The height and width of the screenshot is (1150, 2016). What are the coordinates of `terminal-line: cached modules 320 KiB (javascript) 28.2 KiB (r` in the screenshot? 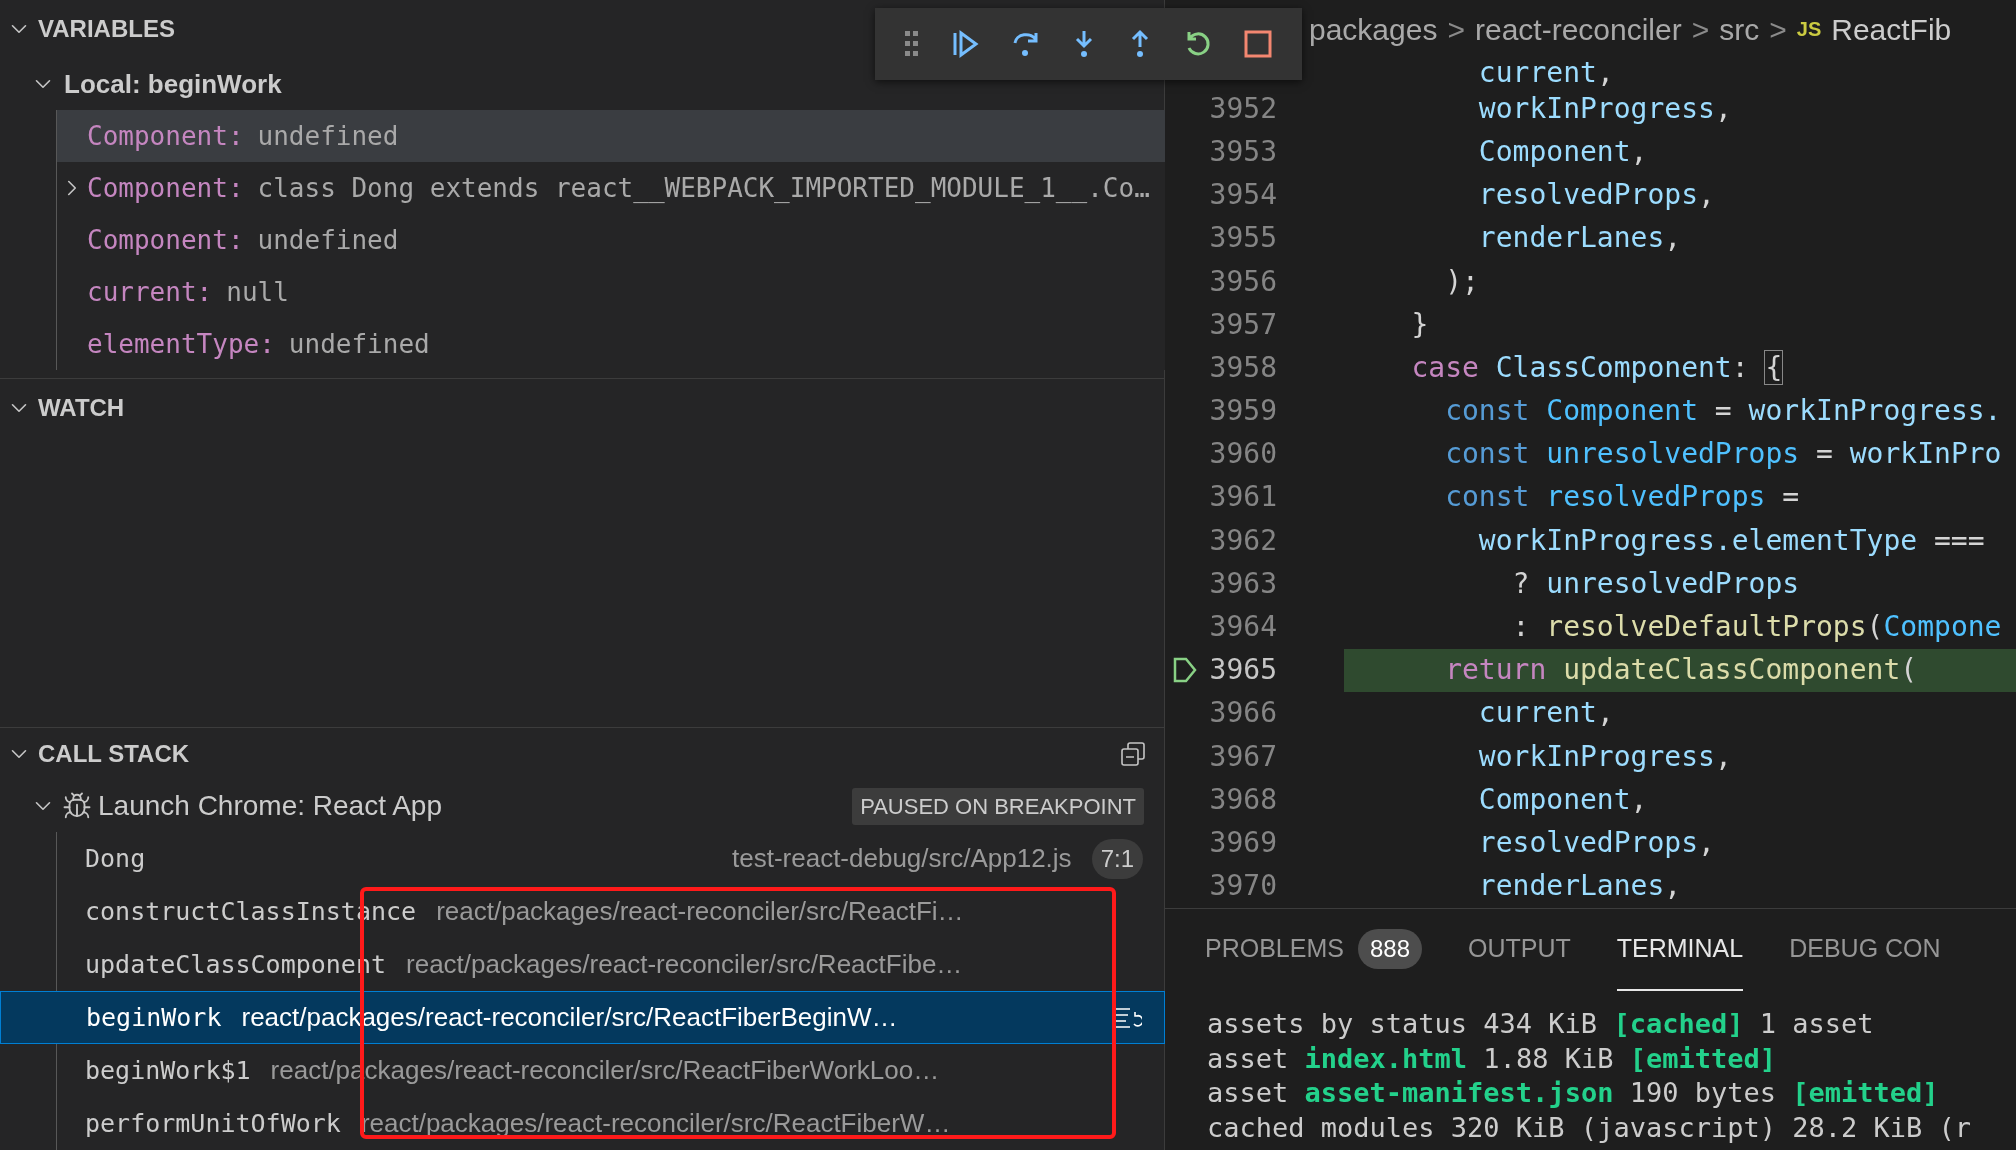 It's located at (1589, 1127).